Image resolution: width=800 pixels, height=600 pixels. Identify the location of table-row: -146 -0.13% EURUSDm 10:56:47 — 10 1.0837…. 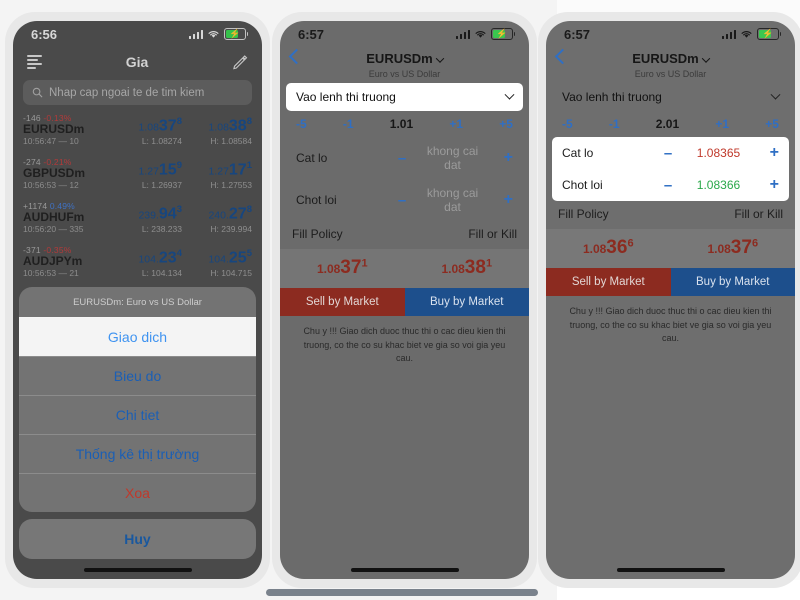
(137, 133).